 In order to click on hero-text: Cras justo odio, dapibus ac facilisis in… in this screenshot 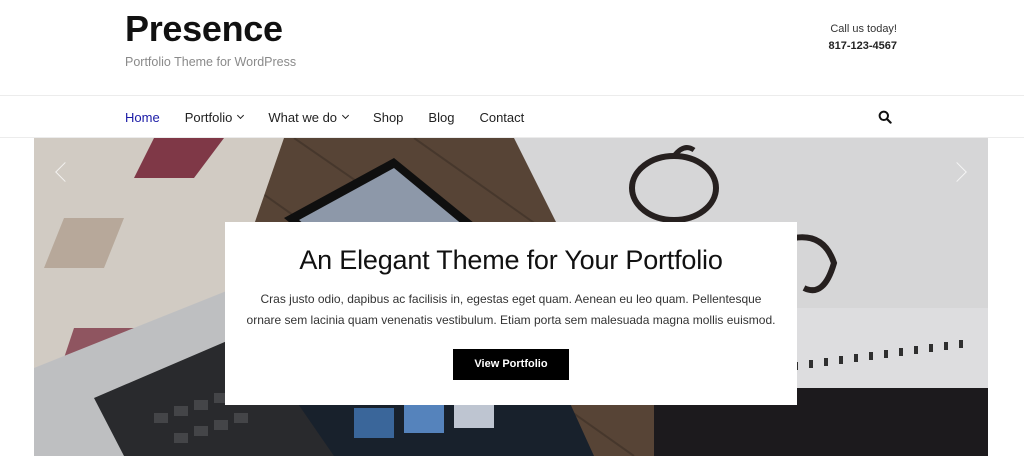, I will do `click(511, 309)`.